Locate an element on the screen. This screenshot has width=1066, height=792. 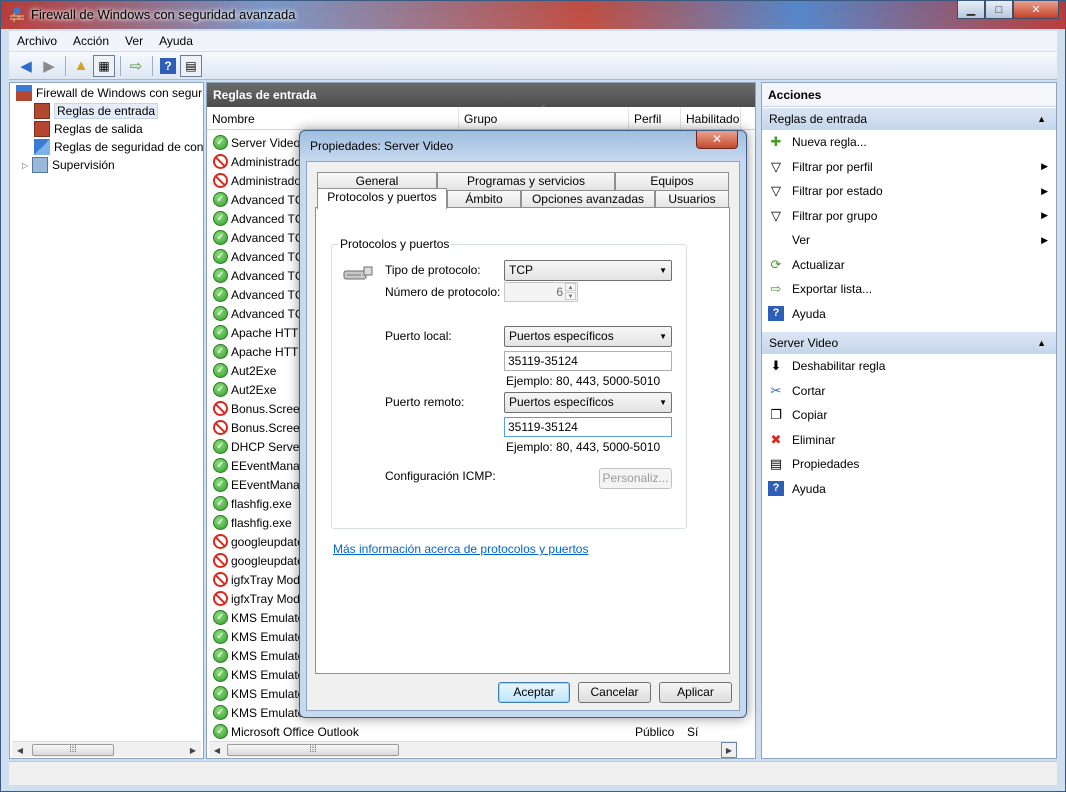
up-folder-icon: ▲ is located at coordinates (81, 66).